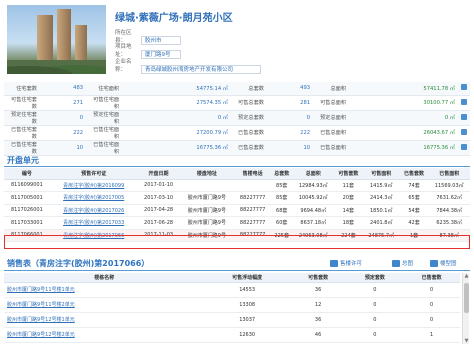 The height and width of the screenshot is (344, 474). I want to click on stat-value: 30100.77 ㎡, so click(403, 103).